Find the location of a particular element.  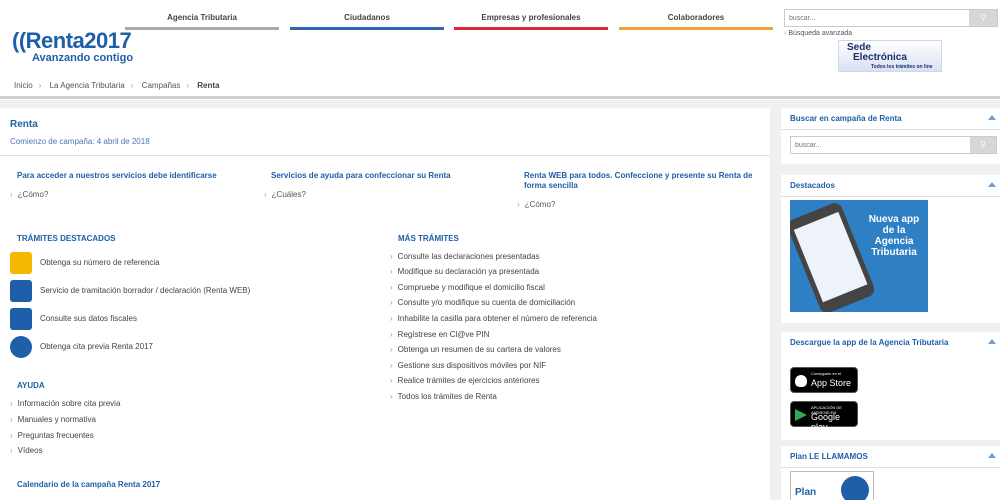

sede-line2: Electrónica is located at coordinates (880, 57).